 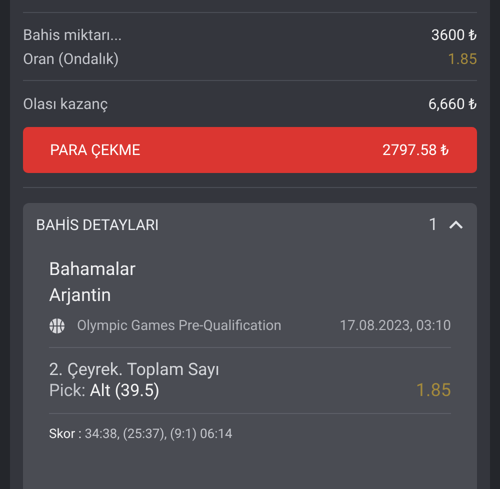 What do you see at coordinates (452, 104) in the screenshot?
I see `payout-value: 6,660 ₺` at bounding box center [452, 104].